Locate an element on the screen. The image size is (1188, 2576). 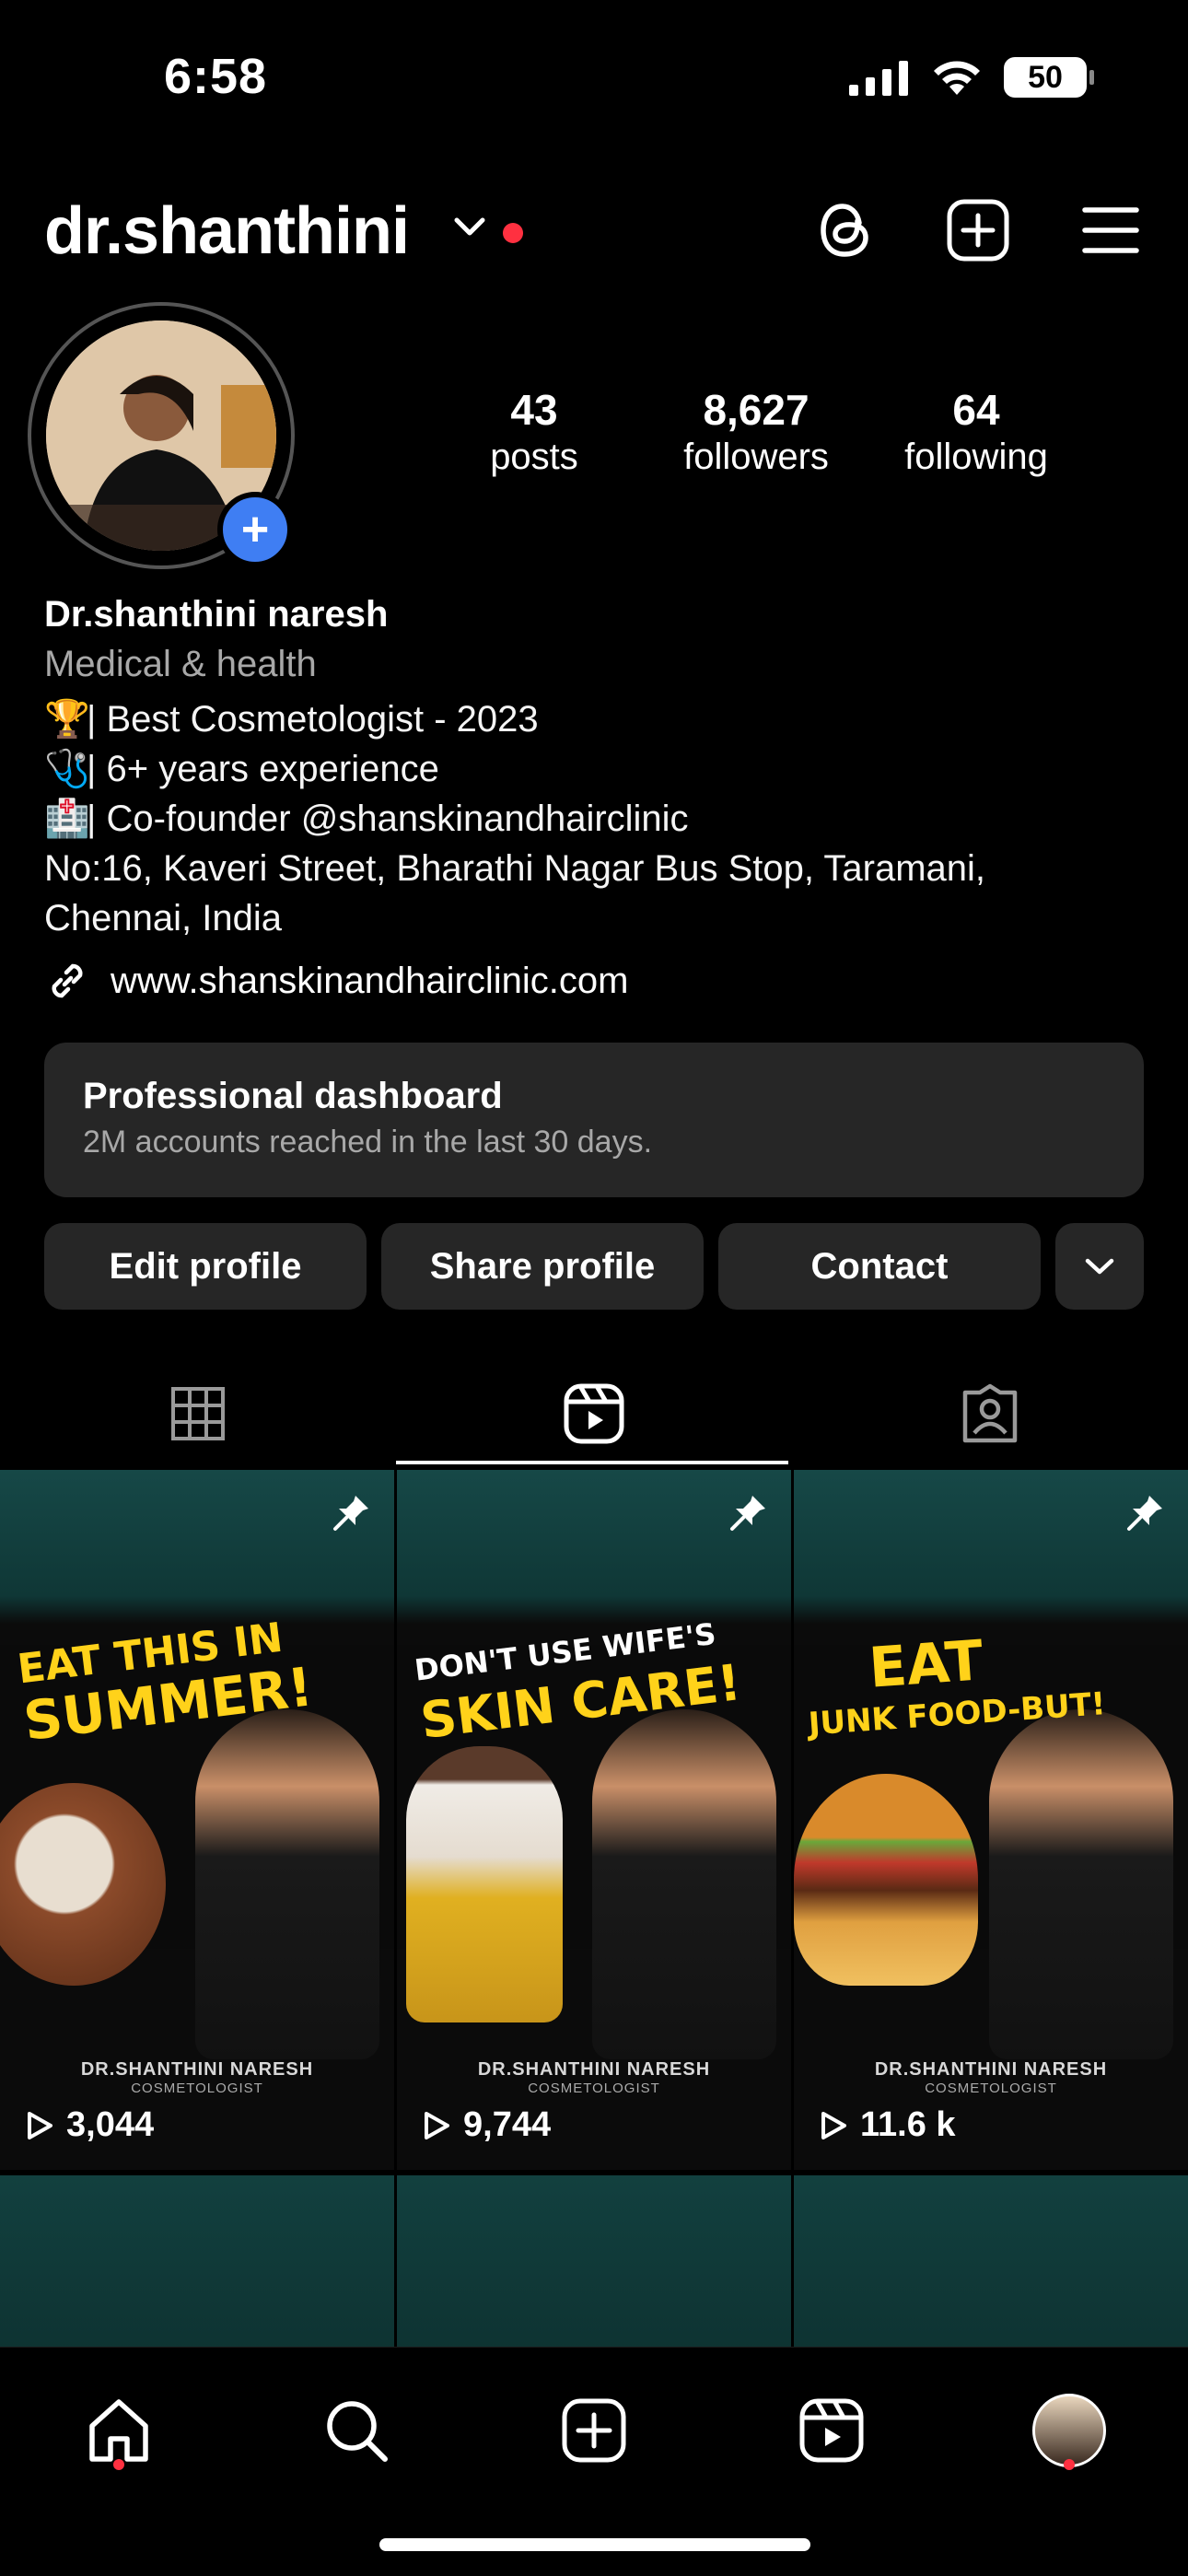
followers-count: 8,627 followers is located at coordinates (756, 431).